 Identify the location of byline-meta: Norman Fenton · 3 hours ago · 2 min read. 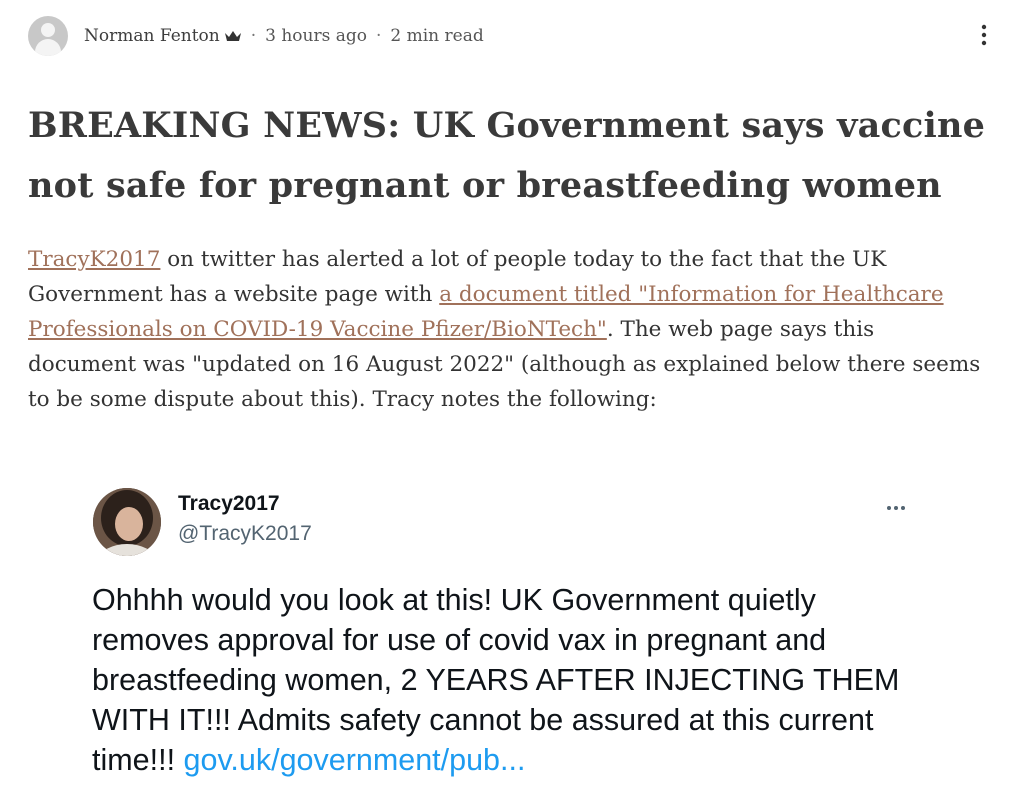
(284, 36).